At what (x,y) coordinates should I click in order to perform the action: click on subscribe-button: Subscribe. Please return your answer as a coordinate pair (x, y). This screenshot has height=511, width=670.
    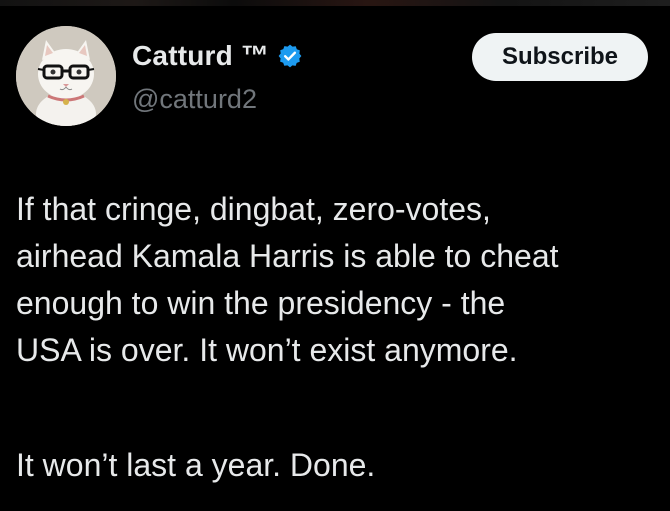
    Looking at the image, I should click on (560, 57).